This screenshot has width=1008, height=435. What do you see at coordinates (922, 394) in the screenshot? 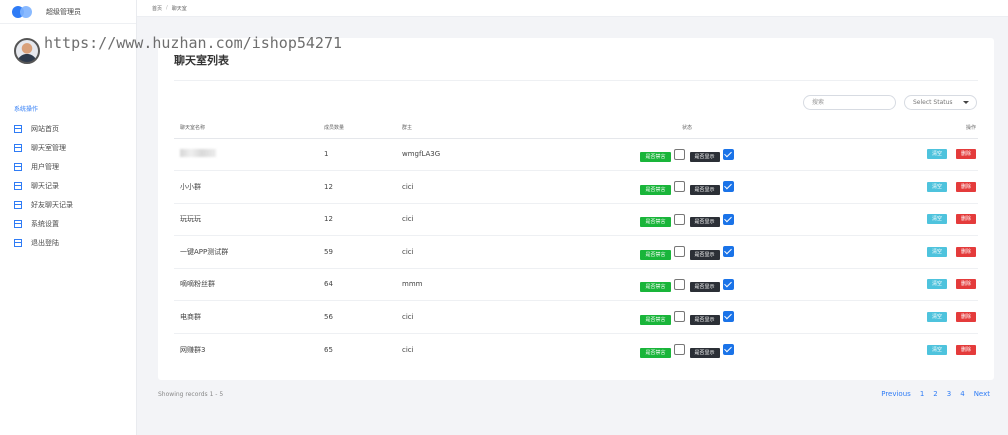
I see `pagination-page-1: 1` at bounding box center [922, 394].